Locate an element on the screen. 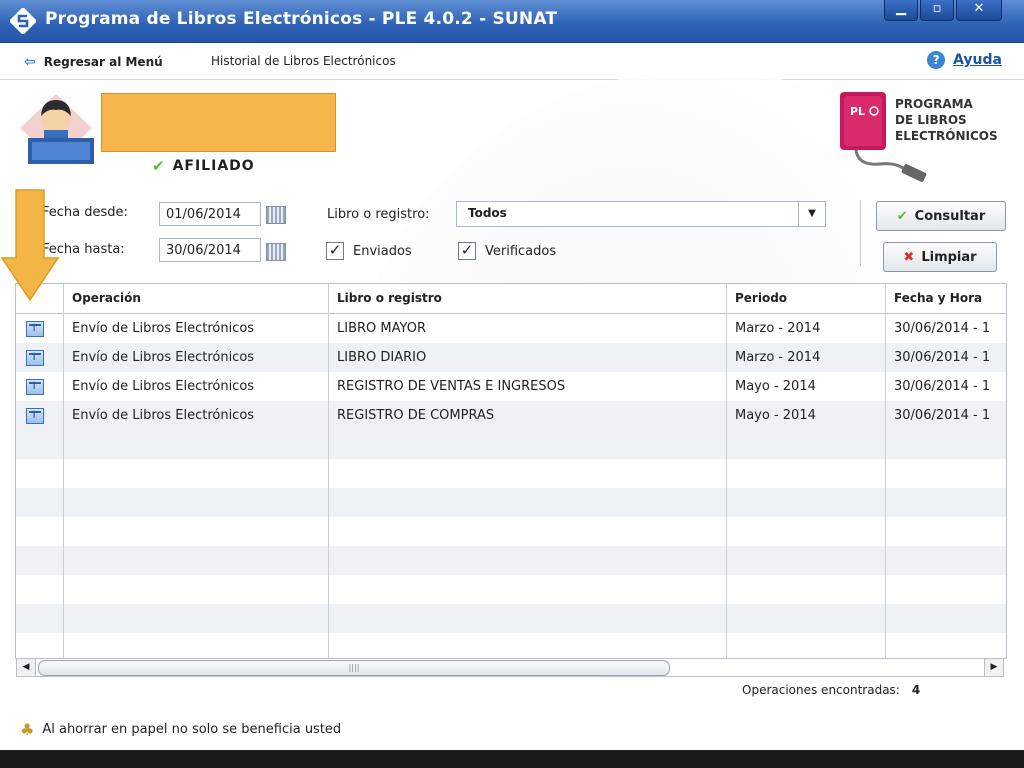 This screenshot has height=768, width=1024. limpiar-button: ✖ Limpiar is located at coordinates (940, 257).